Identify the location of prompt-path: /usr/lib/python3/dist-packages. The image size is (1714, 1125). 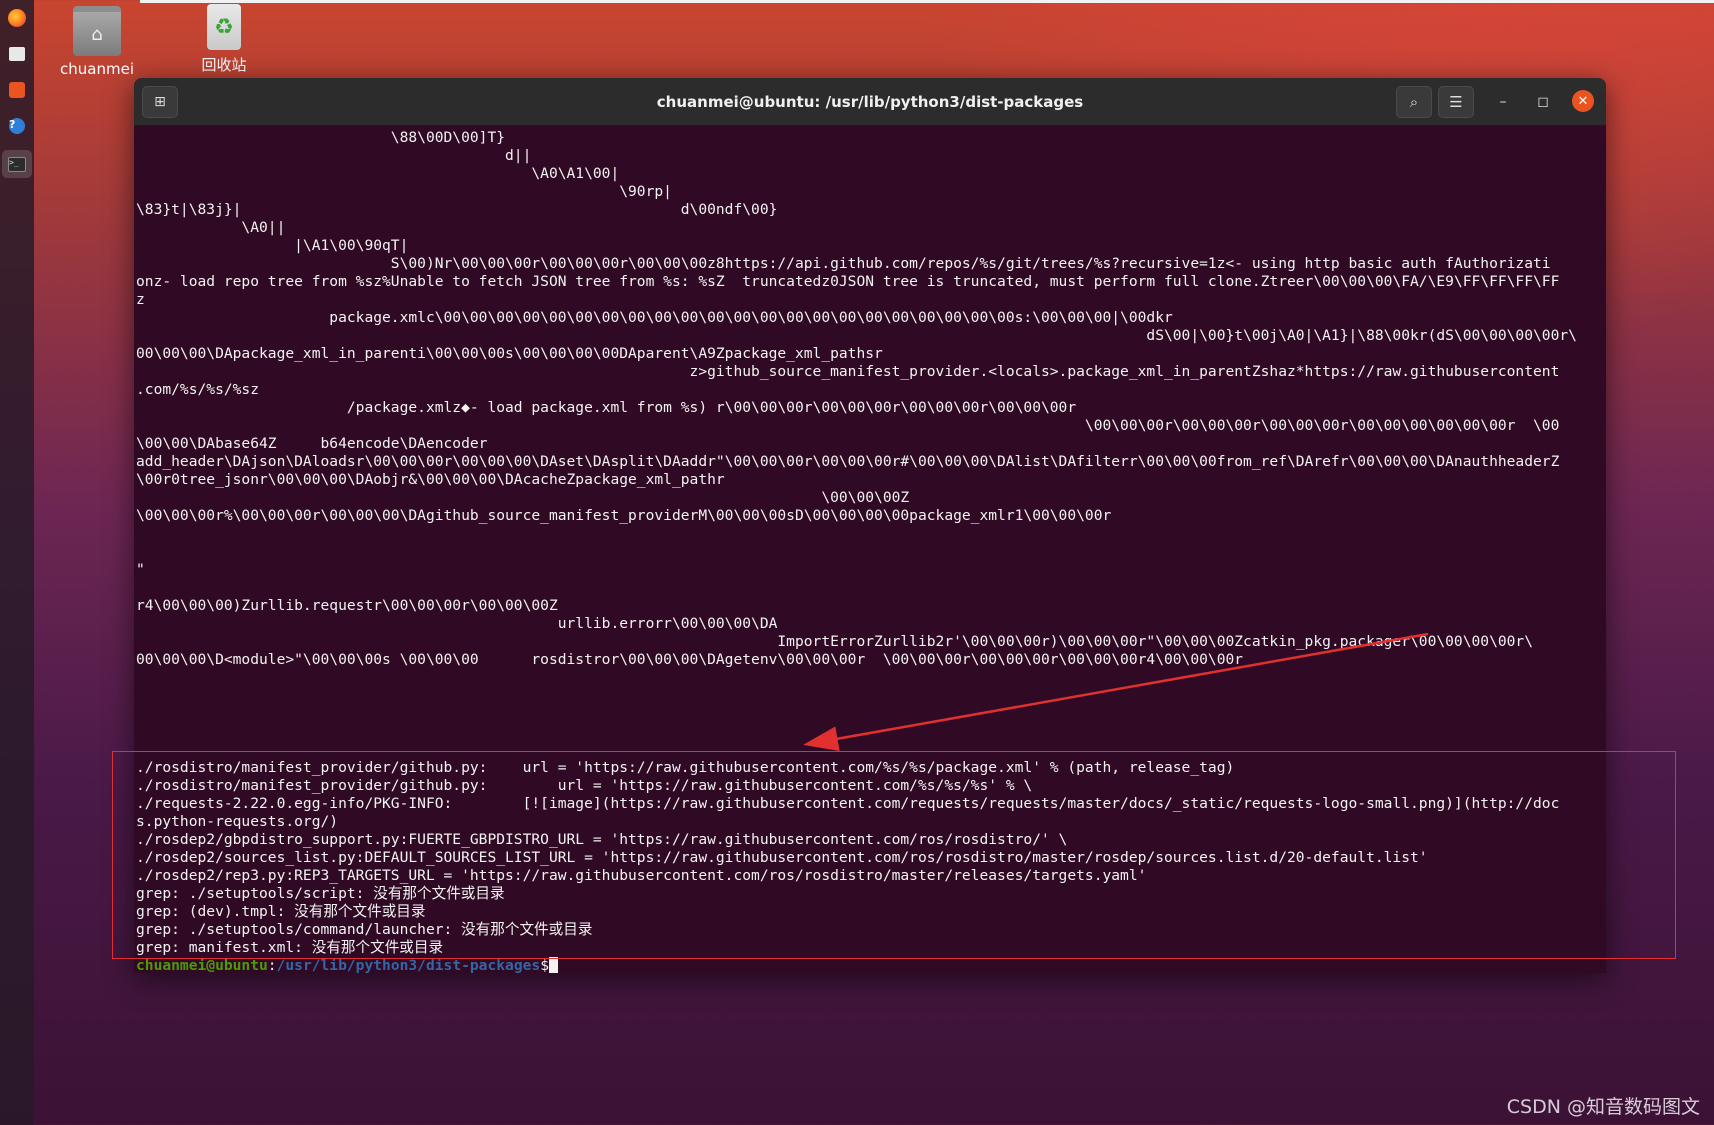
(408, 965).